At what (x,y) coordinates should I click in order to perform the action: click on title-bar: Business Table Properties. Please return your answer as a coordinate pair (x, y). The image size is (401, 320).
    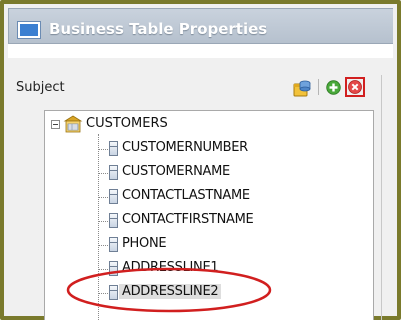
    Looking at the image, I should click on (200, 26).